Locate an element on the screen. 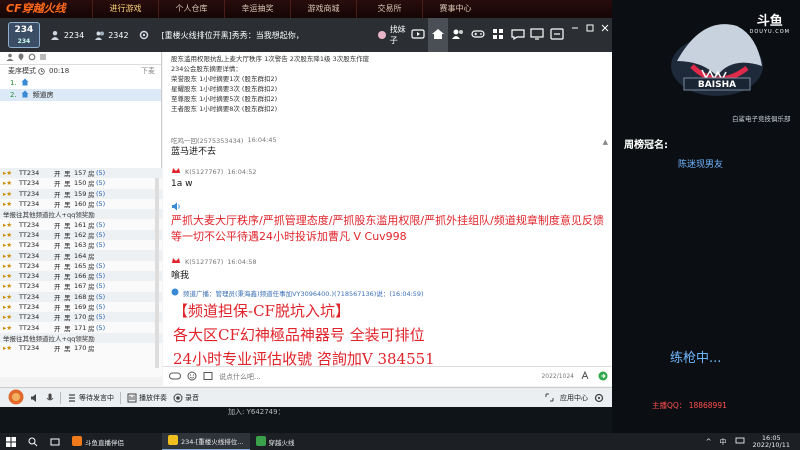 This screenshot has width=800, height=450. announcement-line: 234公会股东摘要详情： is located at coordinates (206, 69).